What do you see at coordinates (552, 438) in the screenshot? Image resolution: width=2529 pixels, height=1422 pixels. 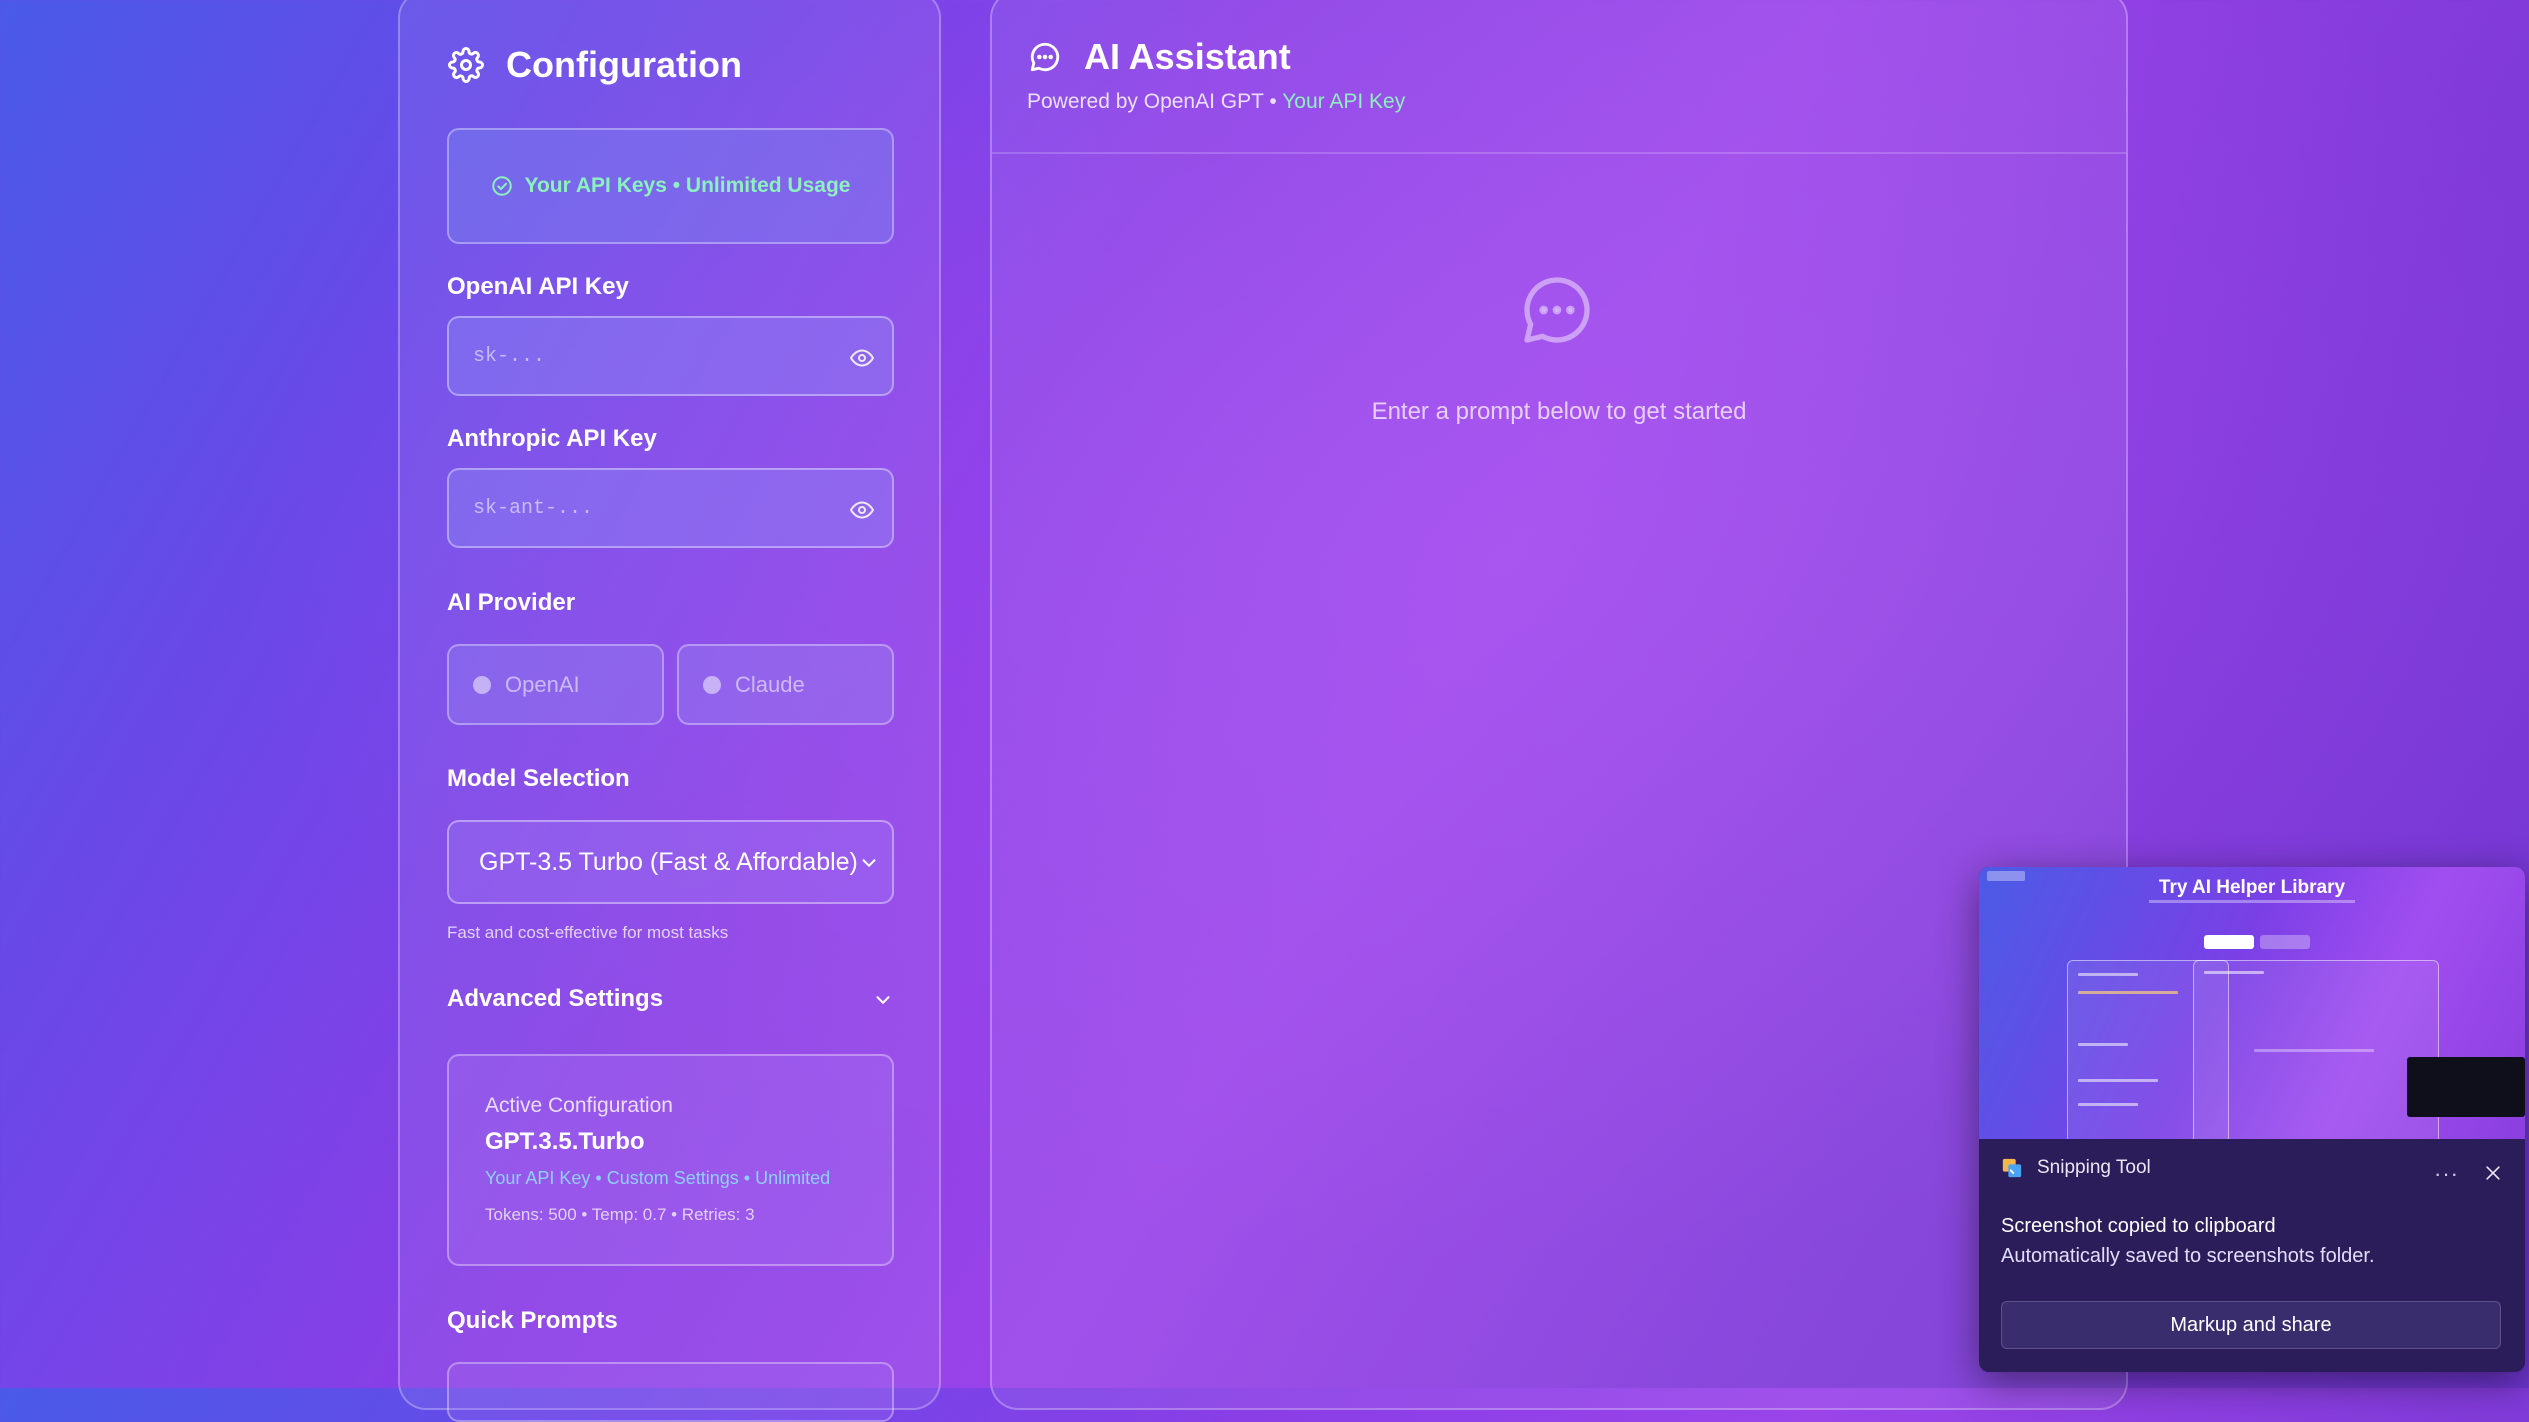 I see `anthropic-key-label: Anthropic API Key` at bounding box center [552, 438].